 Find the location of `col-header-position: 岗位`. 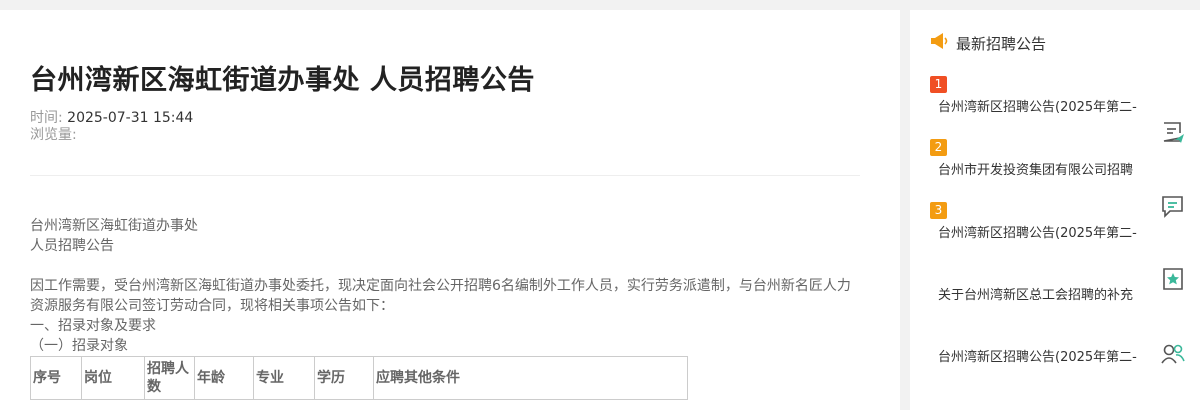

col-header-position: 岗位 is located at coordinates (113, 378).